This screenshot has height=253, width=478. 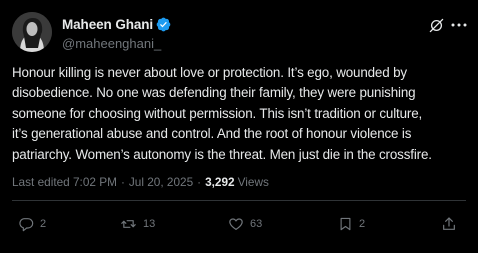 I want to click on reply-button: 2, so click(x=32, y=224).